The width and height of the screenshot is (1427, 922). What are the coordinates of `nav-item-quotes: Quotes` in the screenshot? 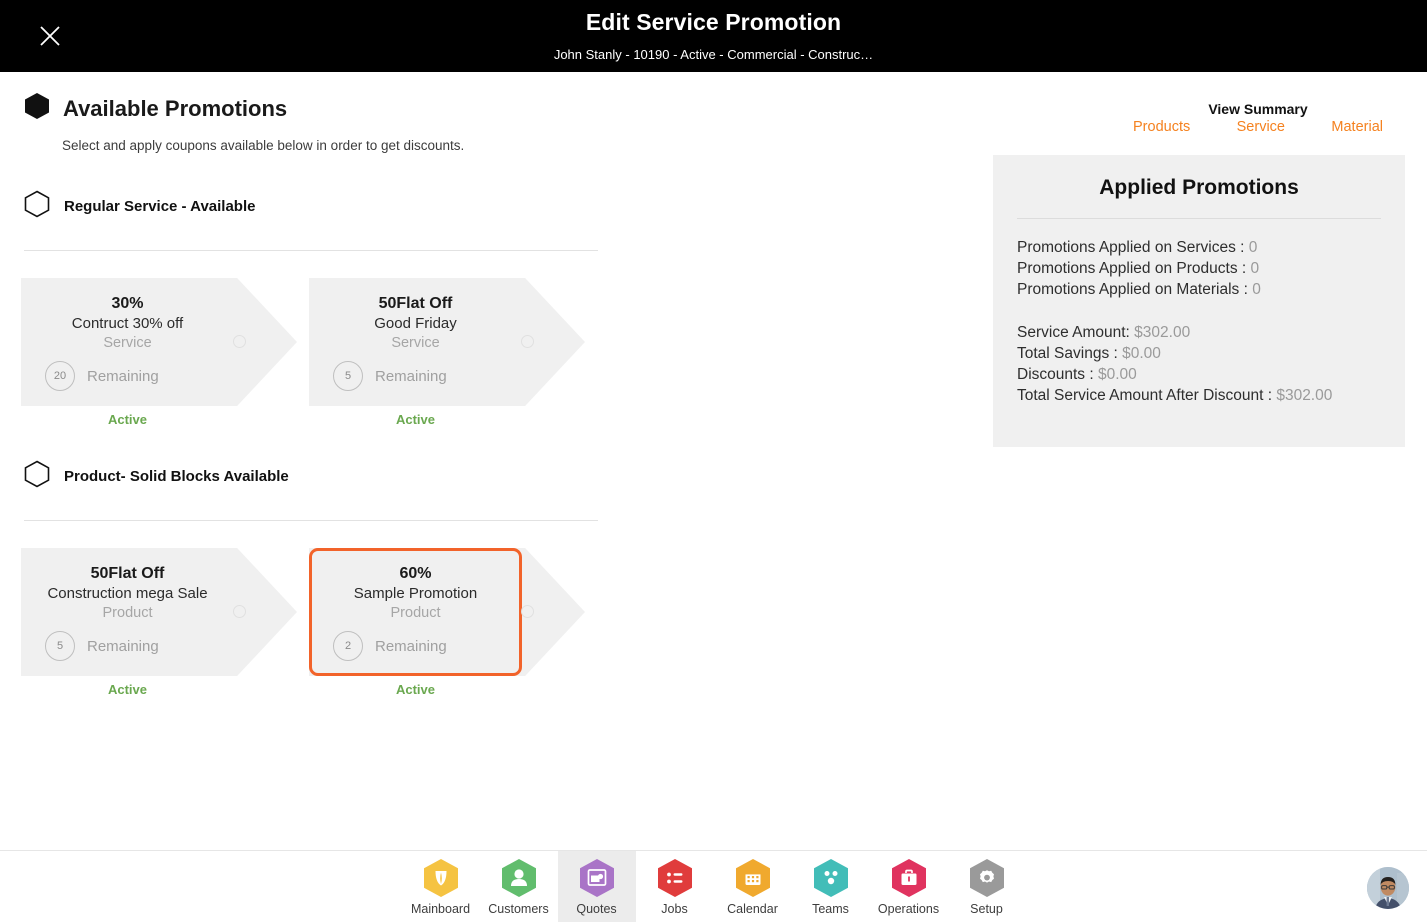 It's located at (596, 886).